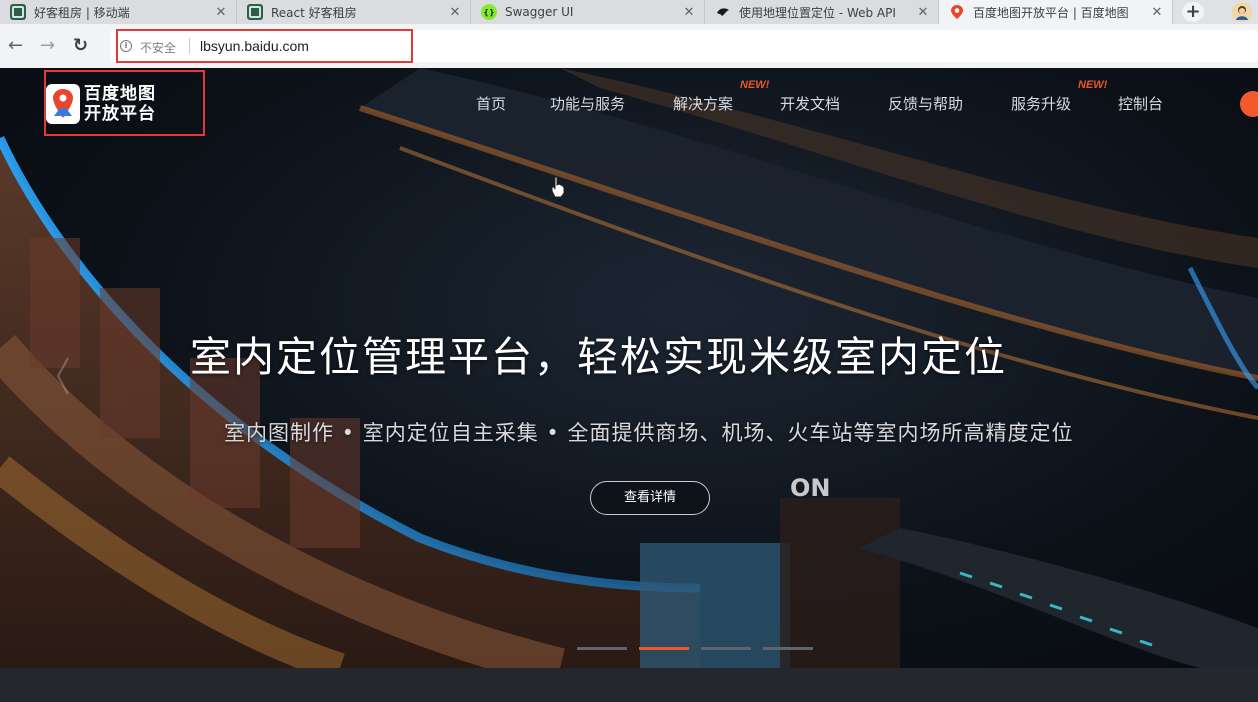  I want to click on browser-tab: 使用地理位置定位 - Web API ✕, so click(822, 12).